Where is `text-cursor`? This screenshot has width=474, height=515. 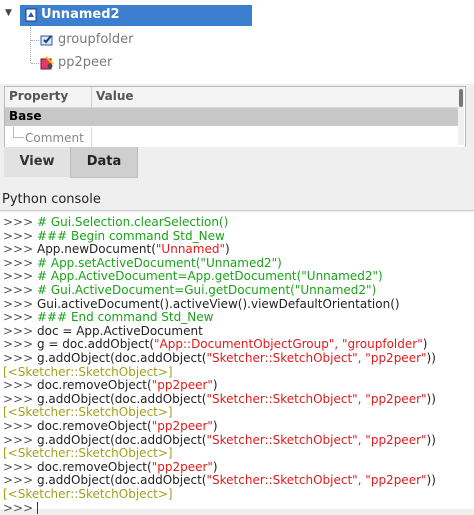
text-cursor is located at coordinates (37, 508).